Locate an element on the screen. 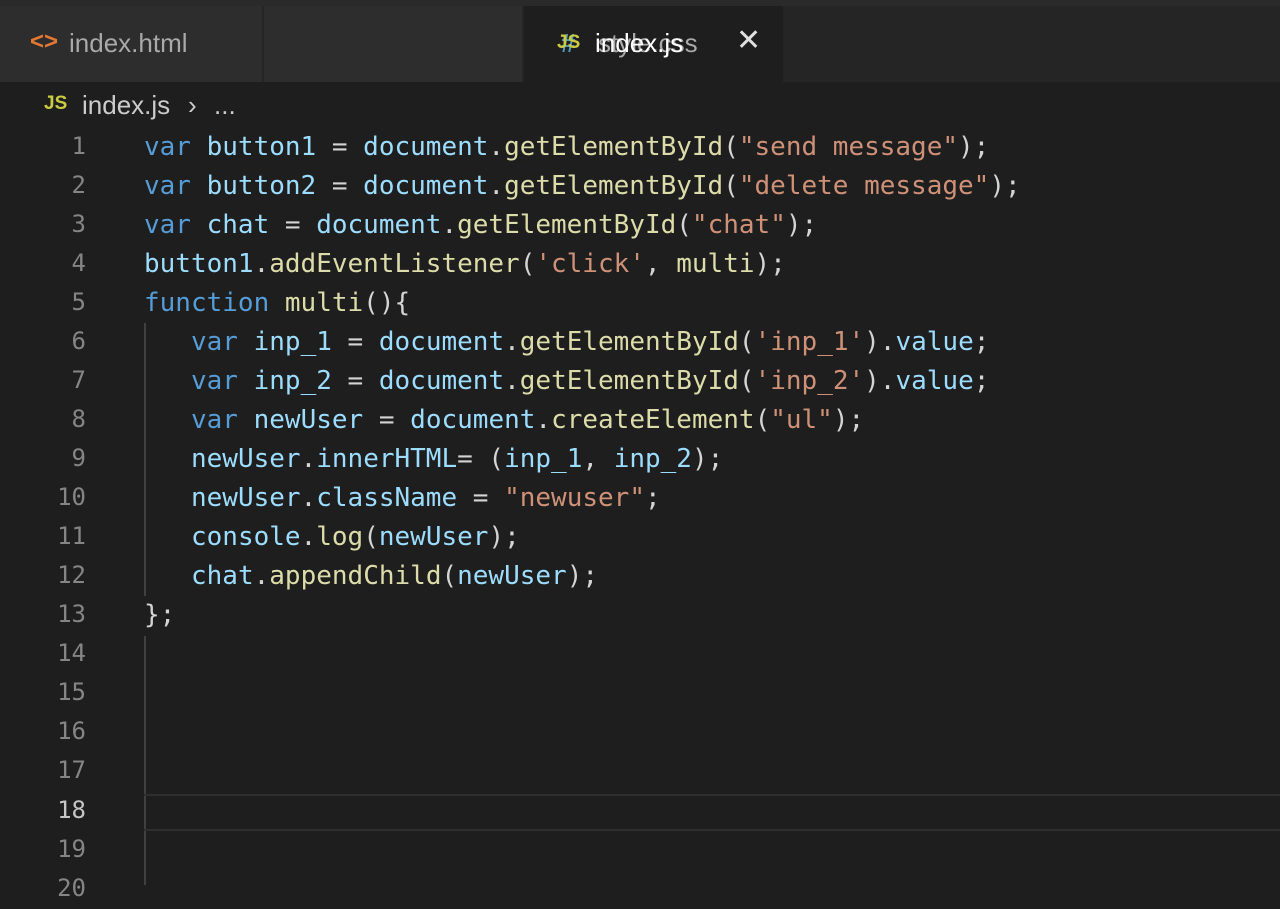 The image size is (1280, 909). line-number: 15 is located at coordinates (71, 692).